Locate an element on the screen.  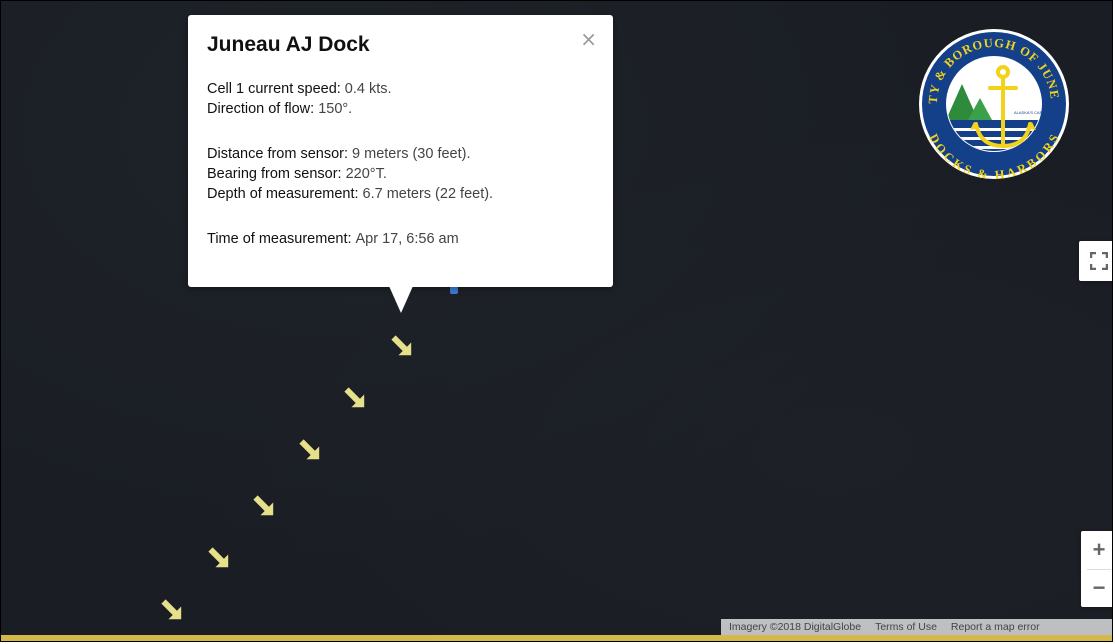
terms-link: Terms of Use is located at coordinates (906, 627).